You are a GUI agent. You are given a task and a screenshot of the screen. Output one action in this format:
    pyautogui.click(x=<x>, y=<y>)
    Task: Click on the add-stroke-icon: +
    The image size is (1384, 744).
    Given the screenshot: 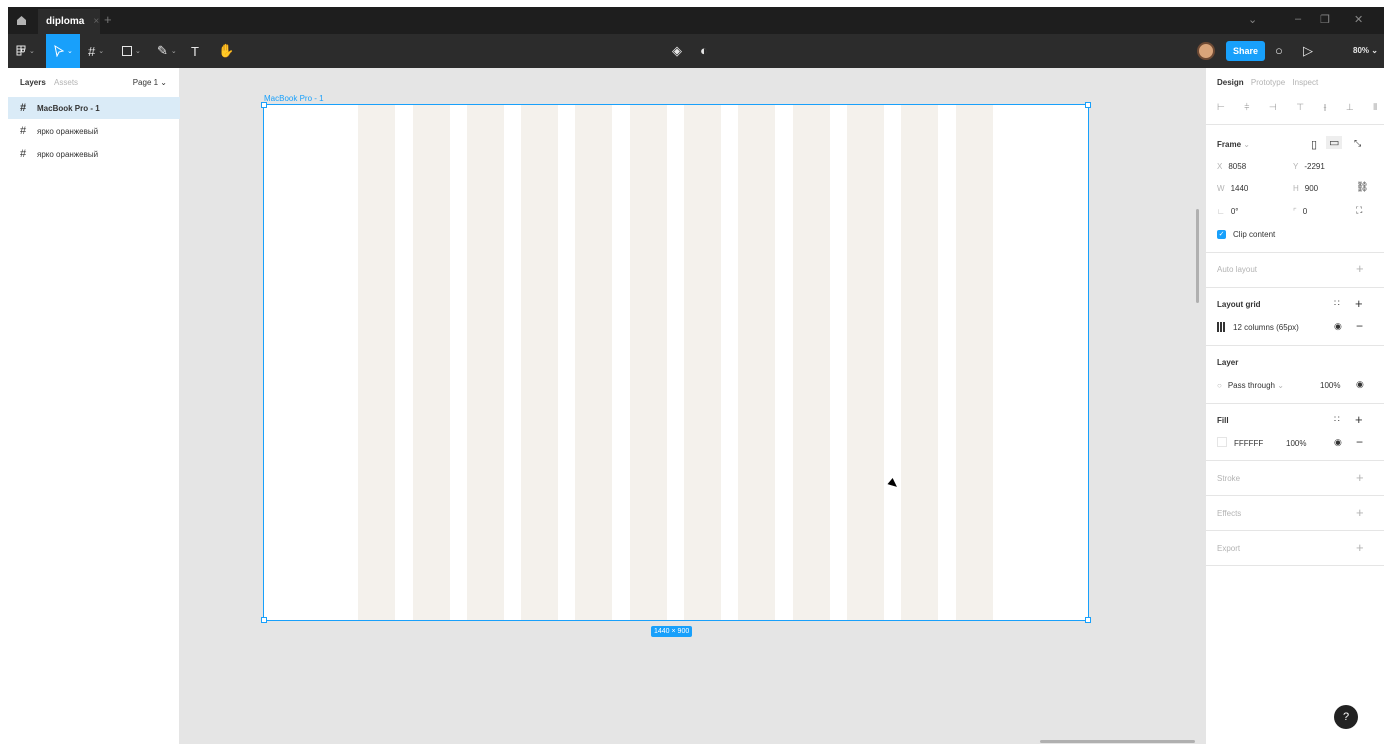 What is the action you would take?
    pyautogui.click(x=1360, y=477)
    